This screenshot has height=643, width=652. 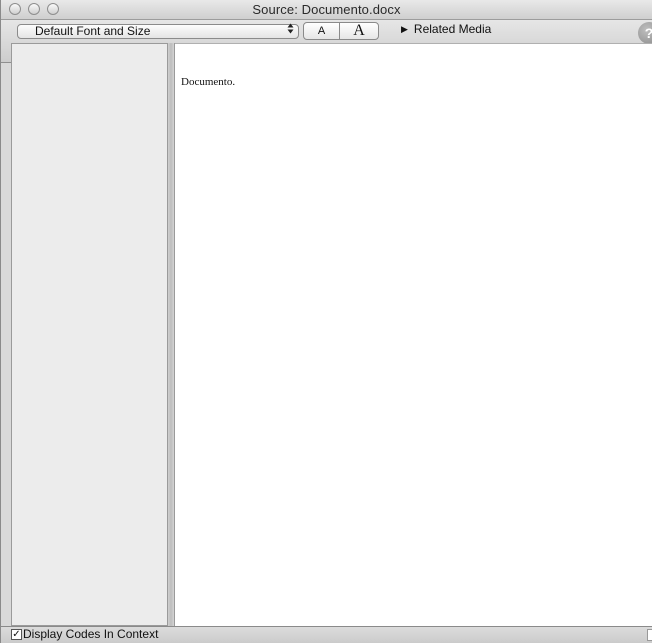 What do you see at coordinates (649, 635) in the screenshot?
I see `status-edge-box` at bounding box center [649, 635].